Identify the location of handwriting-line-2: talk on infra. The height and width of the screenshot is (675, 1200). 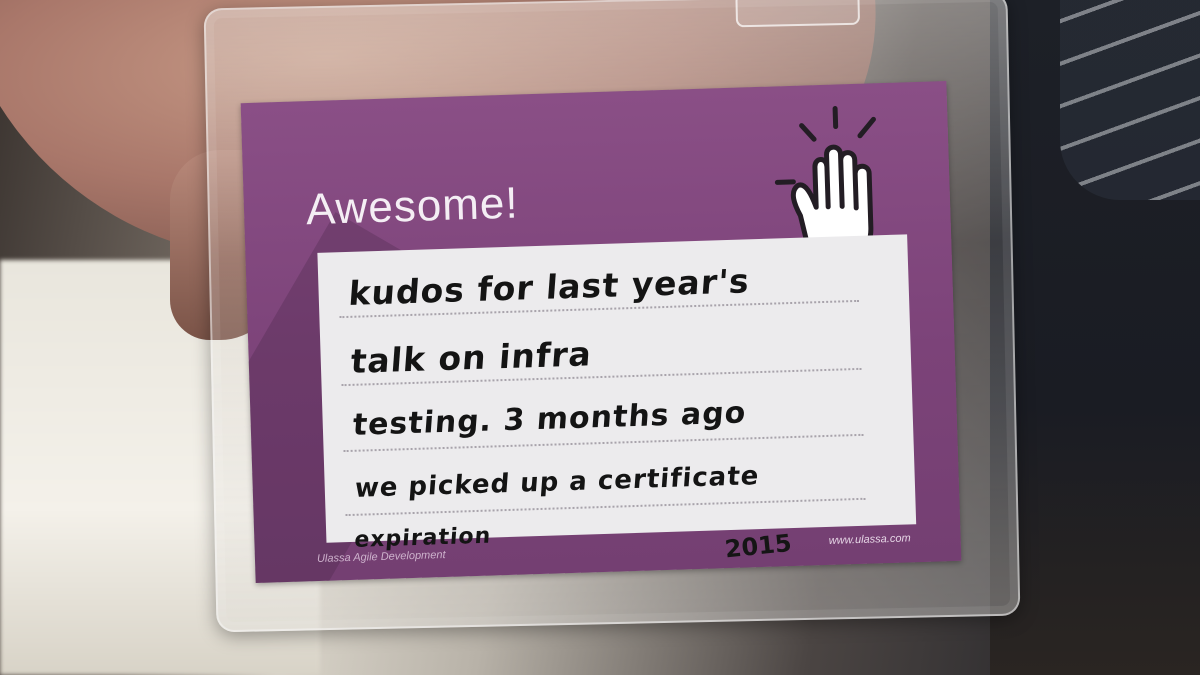
(471, 357).